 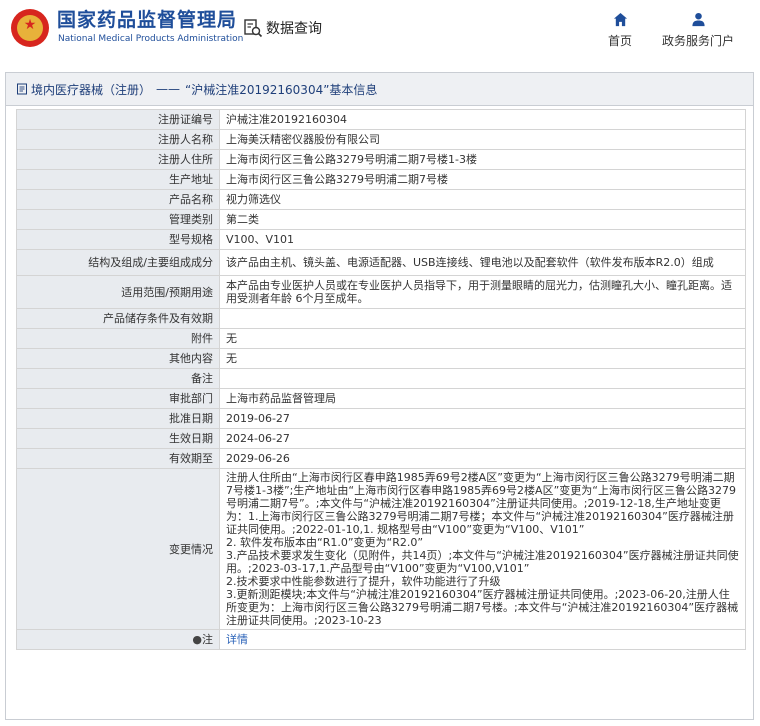 I want to click on table-row: 生产地址 上海市闵行区三鲁公路3279号明浦二期7号楼, so click(x=381, y=179).